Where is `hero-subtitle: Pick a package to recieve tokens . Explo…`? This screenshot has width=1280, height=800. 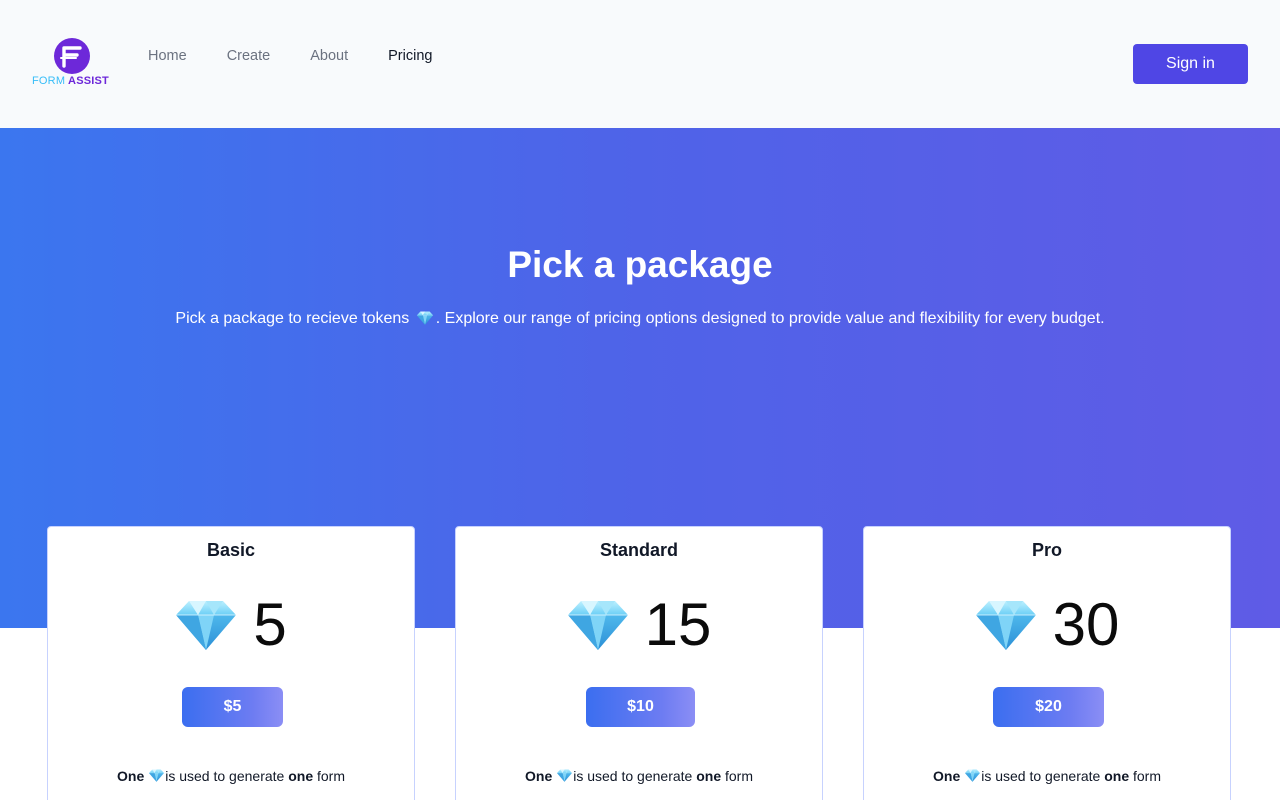 hero-subtitle: Pick a package to recieve tokens . Explo… is located at coordinates (640, 319).